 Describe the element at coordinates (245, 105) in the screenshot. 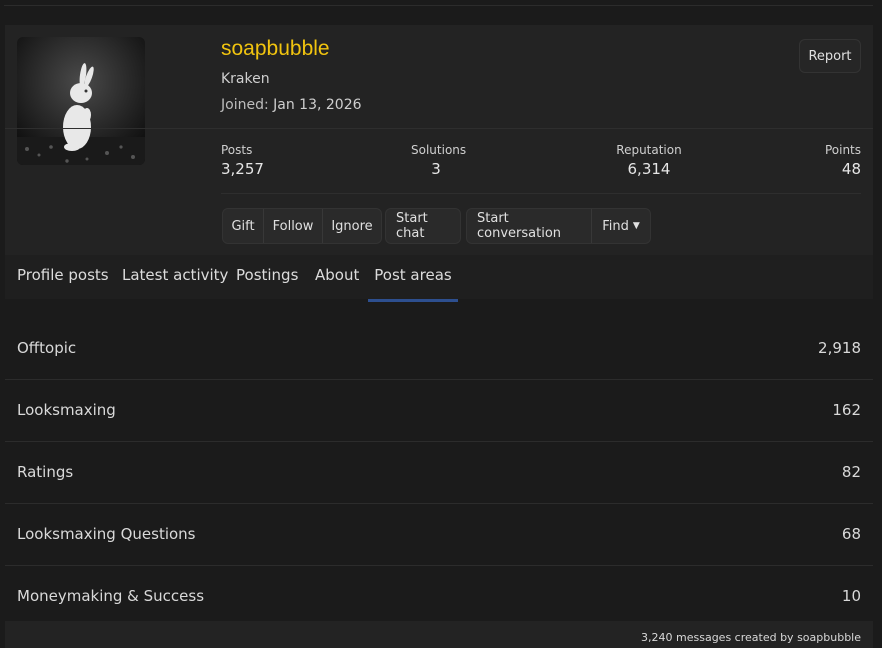

I see `joined-label: Joined:` at that location.